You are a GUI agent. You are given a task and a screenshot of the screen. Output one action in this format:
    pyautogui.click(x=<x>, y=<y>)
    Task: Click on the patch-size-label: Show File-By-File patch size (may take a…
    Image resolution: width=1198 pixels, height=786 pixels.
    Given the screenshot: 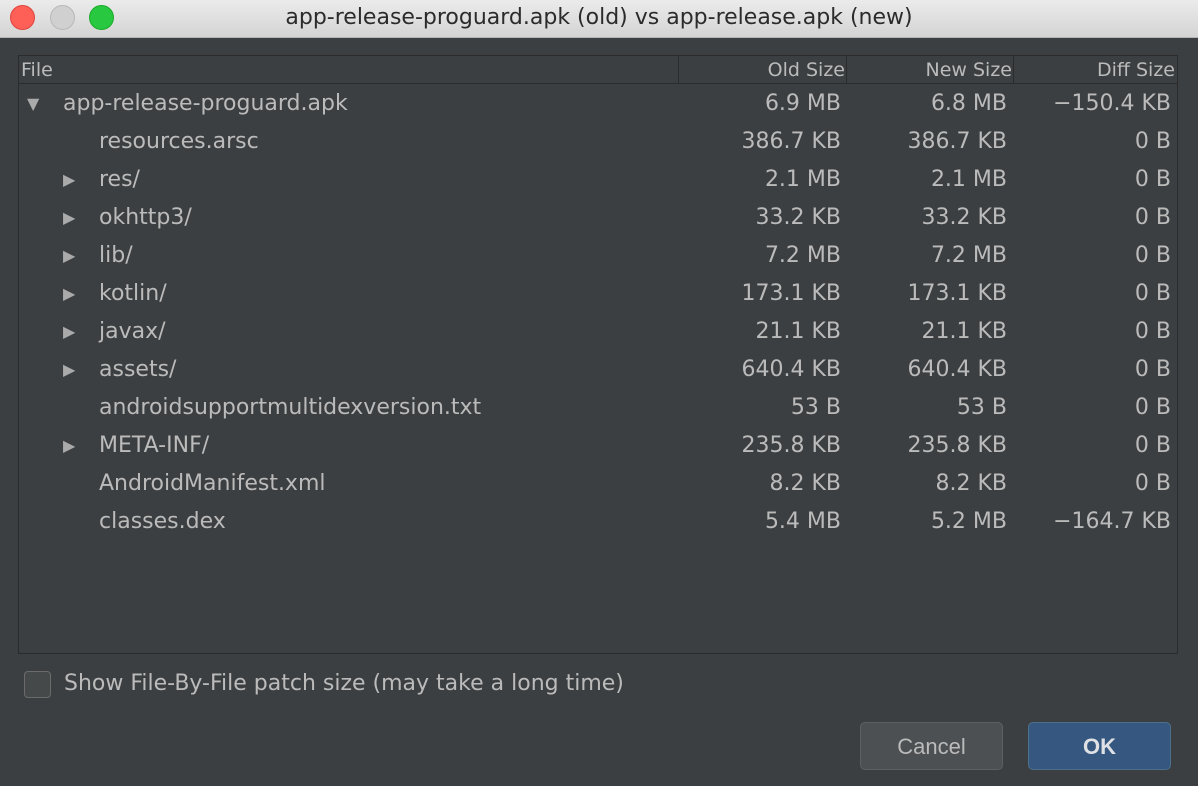 What is the action you would take?
    pyautogui.click(x=344, y=684)
    